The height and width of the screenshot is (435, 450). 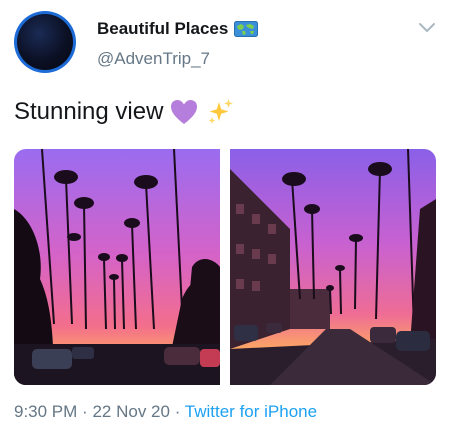 What do you see at coordinates (162, 29) in the screenshot?
I see `display-name: Beautiful Places` at bounding box center [162, 29].